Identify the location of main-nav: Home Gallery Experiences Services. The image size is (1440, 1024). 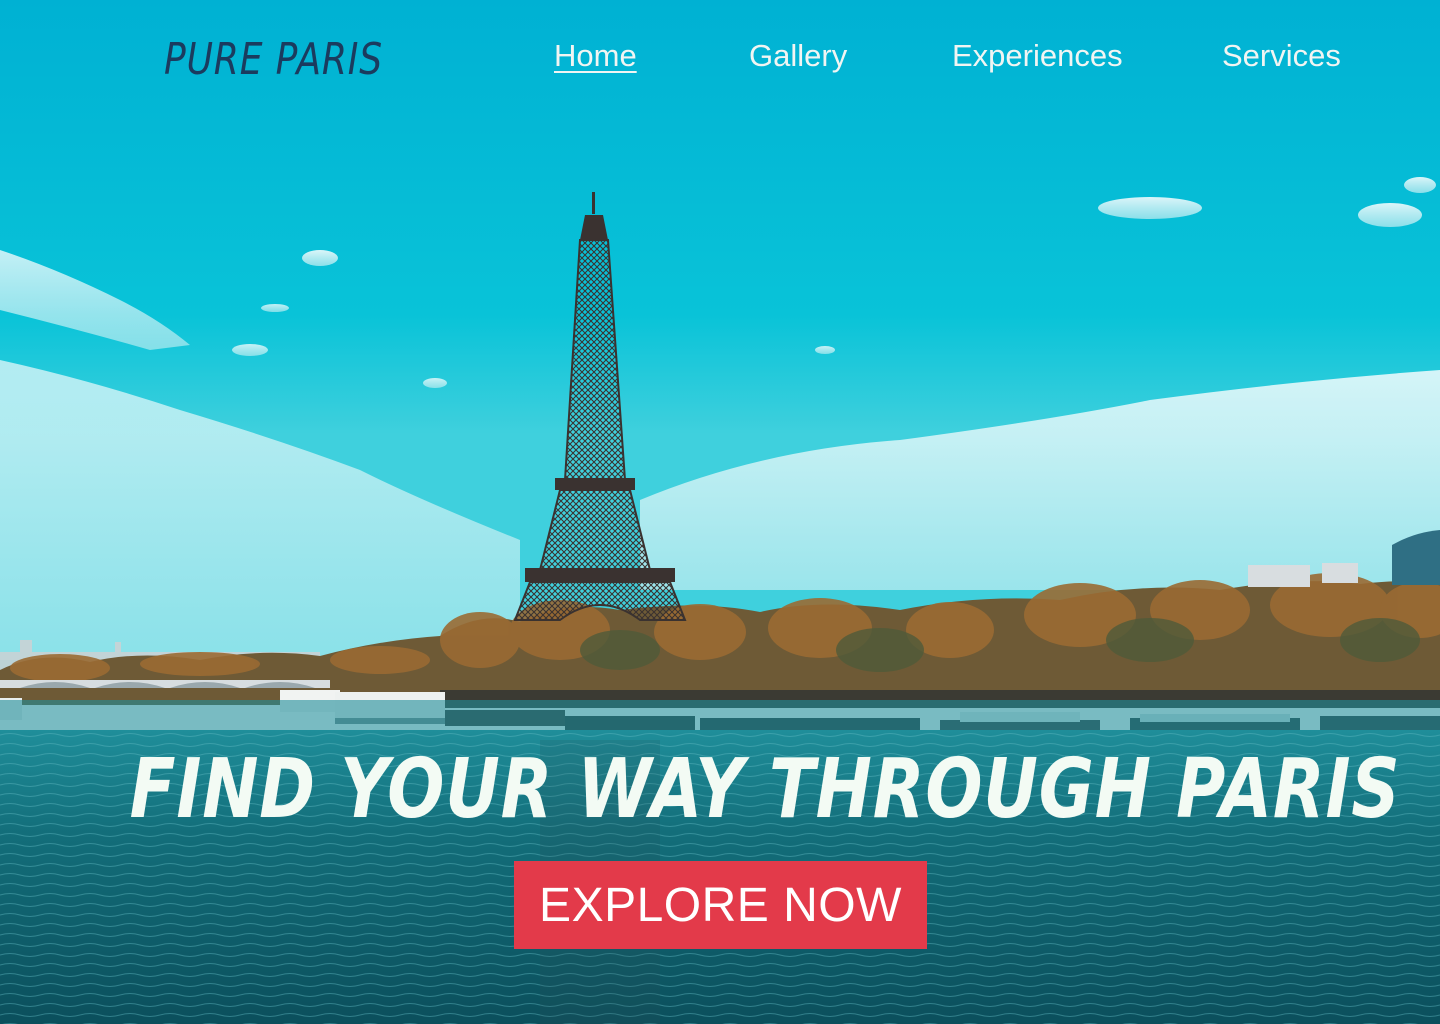
(720, 58).